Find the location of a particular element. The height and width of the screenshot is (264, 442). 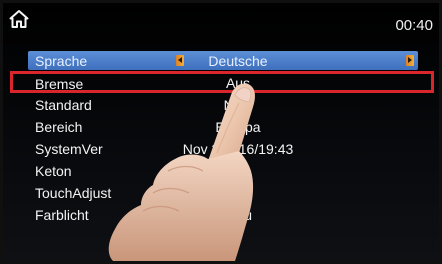

menu-value: Nov 3 2016/19:43 is located at coordinates (238, 149).